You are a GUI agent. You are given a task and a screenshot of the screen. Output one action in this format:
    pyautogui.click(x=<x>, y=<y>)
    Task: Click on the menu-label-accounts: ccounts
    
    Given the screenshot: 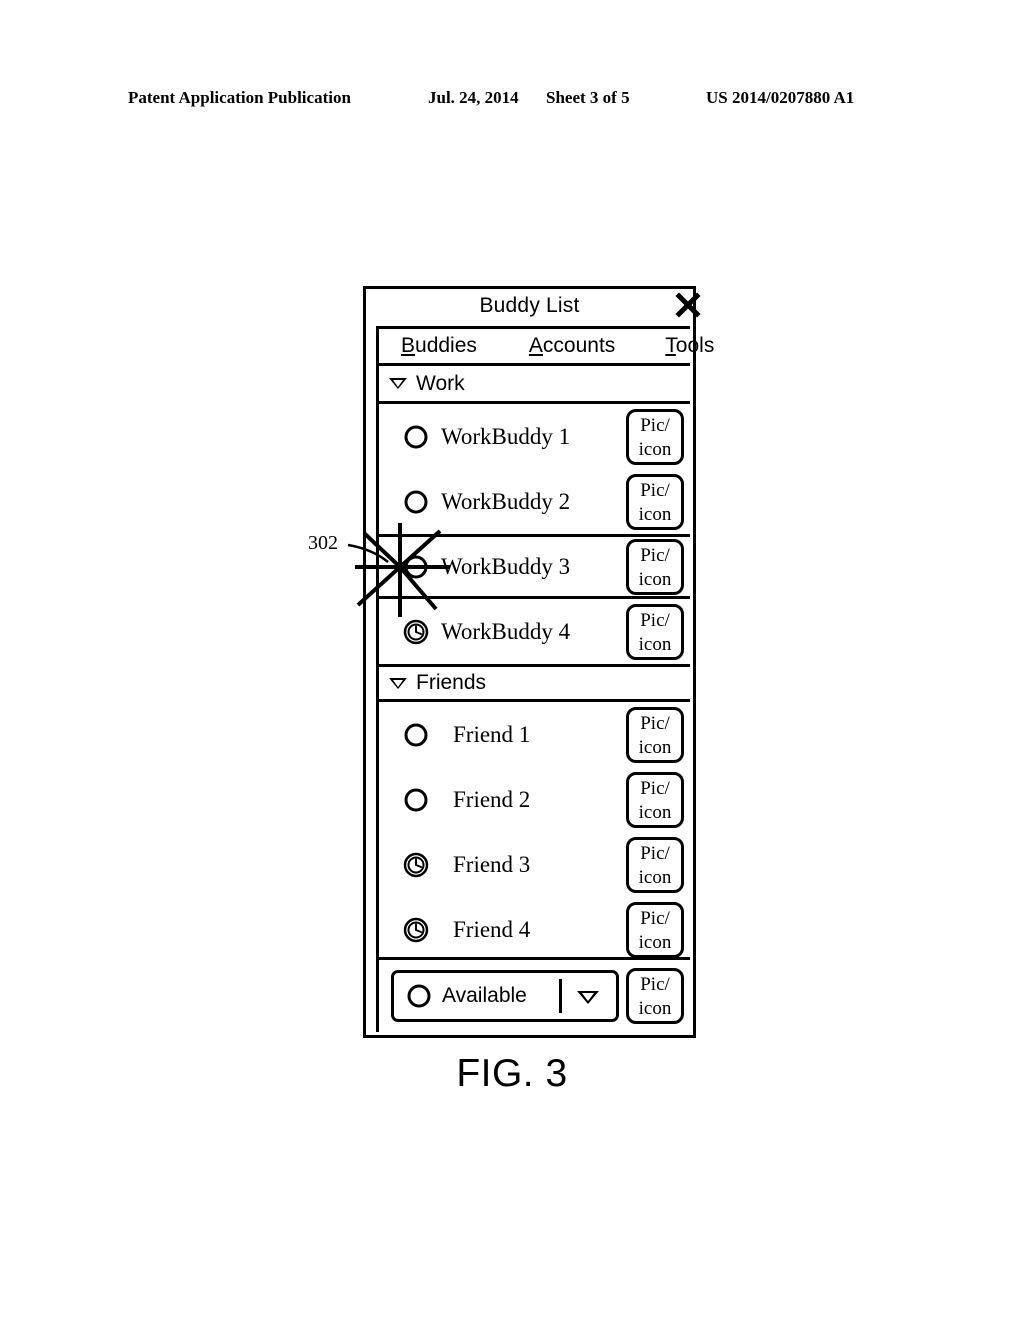 What is the action you would take?
    pyautogui.click(x=579, y=345)
    